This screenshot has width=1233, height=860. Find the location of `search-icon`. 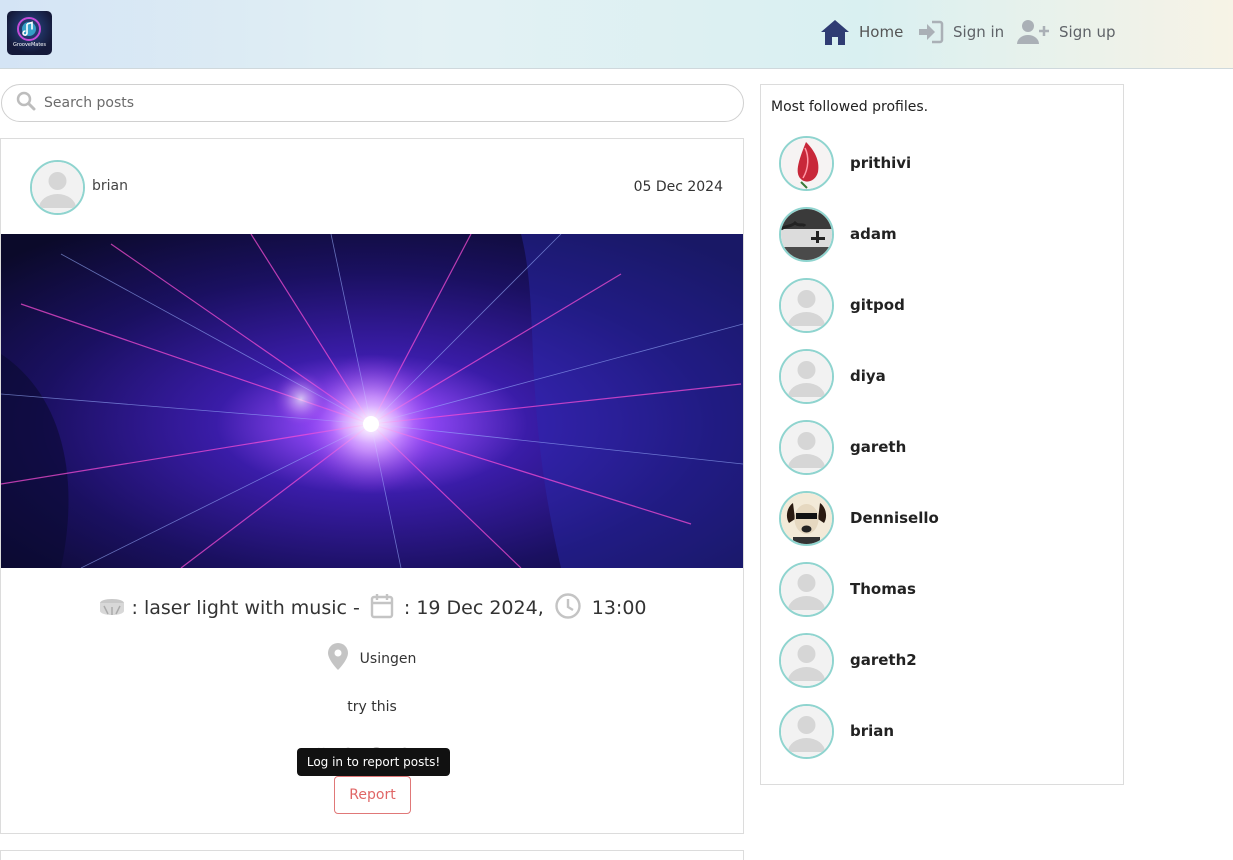

search-icon is located at coordinates (26, 103).